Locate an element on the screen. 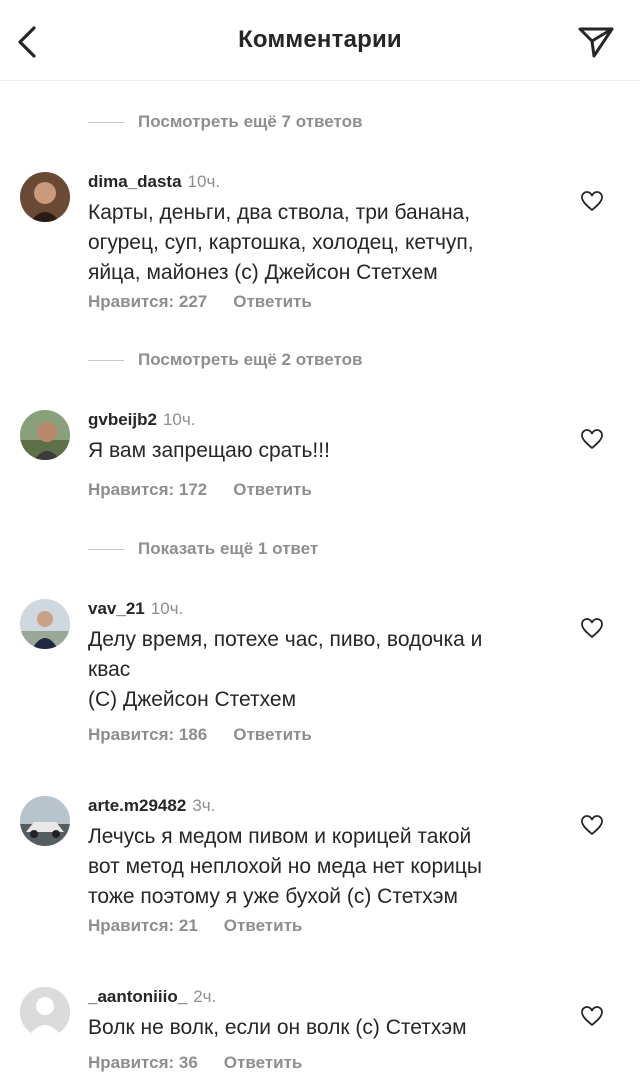 The width and height of the screenshot is (640, 1073). likes-count: Нравится: 186 is located at coordinates (148, 734).